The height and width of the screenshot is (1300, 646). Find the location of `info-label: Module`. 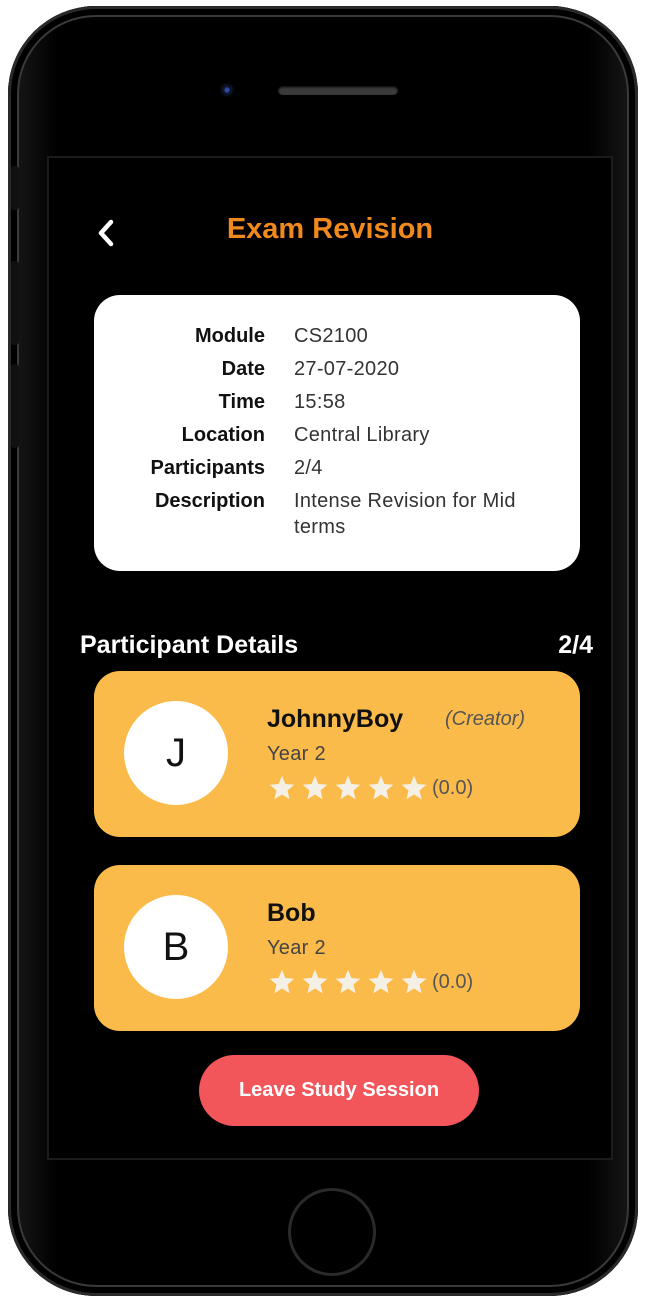

info-label: Module is located at coordinates (230, 336).